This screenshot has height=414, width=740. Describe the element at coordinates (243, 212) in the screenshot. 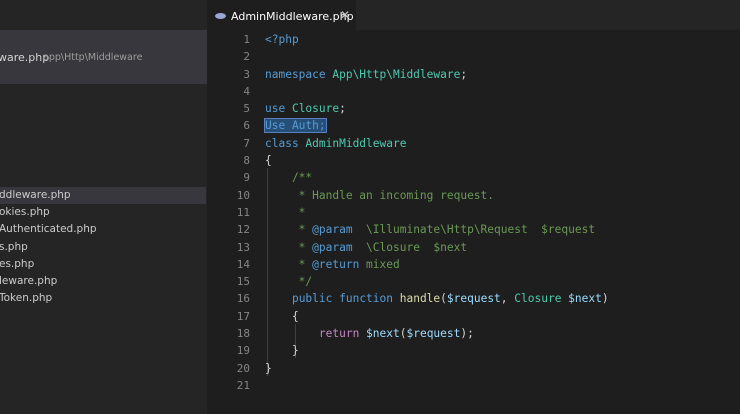

I see `line-number: 11` at that location.